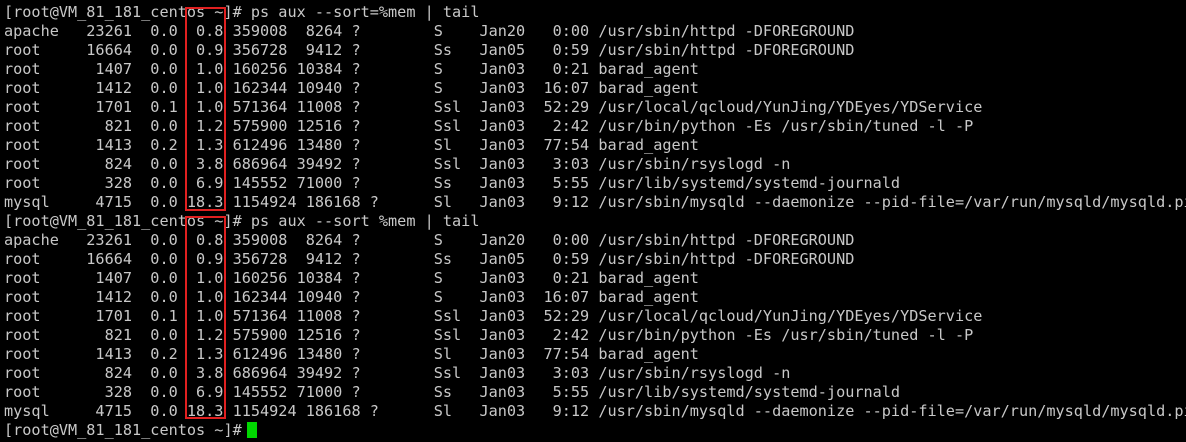 The height and width of the screenshot is (442, 1186). I want to click on terminal-prompt-line: [root@VM_81_181_centos ~]#, so click(130, 430).